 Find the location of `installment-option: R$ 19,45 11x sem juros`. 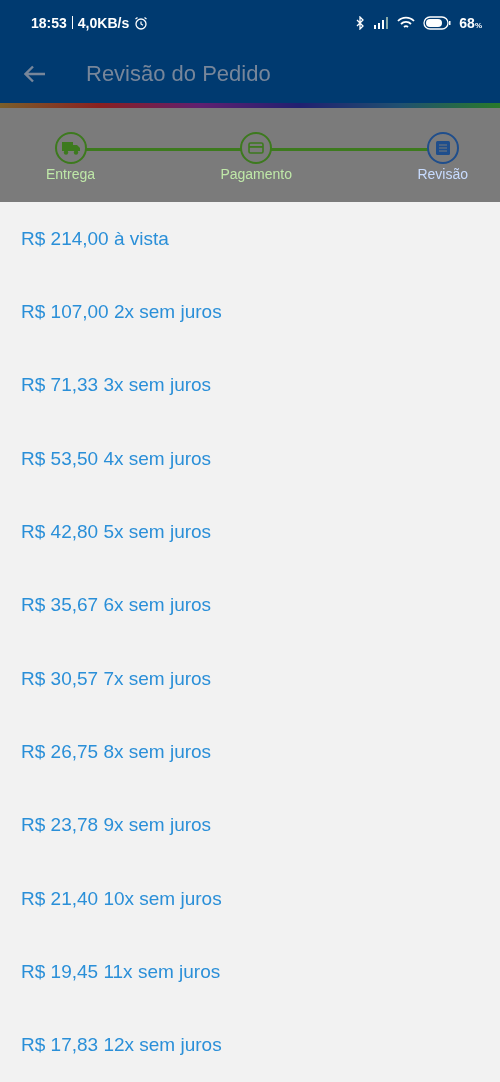

installment-option: R$ 19,45 11x sem juros is located at coordinates (250, 972).